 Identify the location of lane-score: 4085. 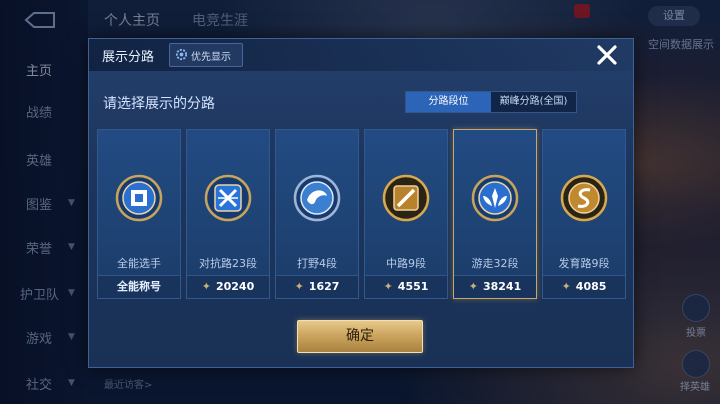
(591, 286).